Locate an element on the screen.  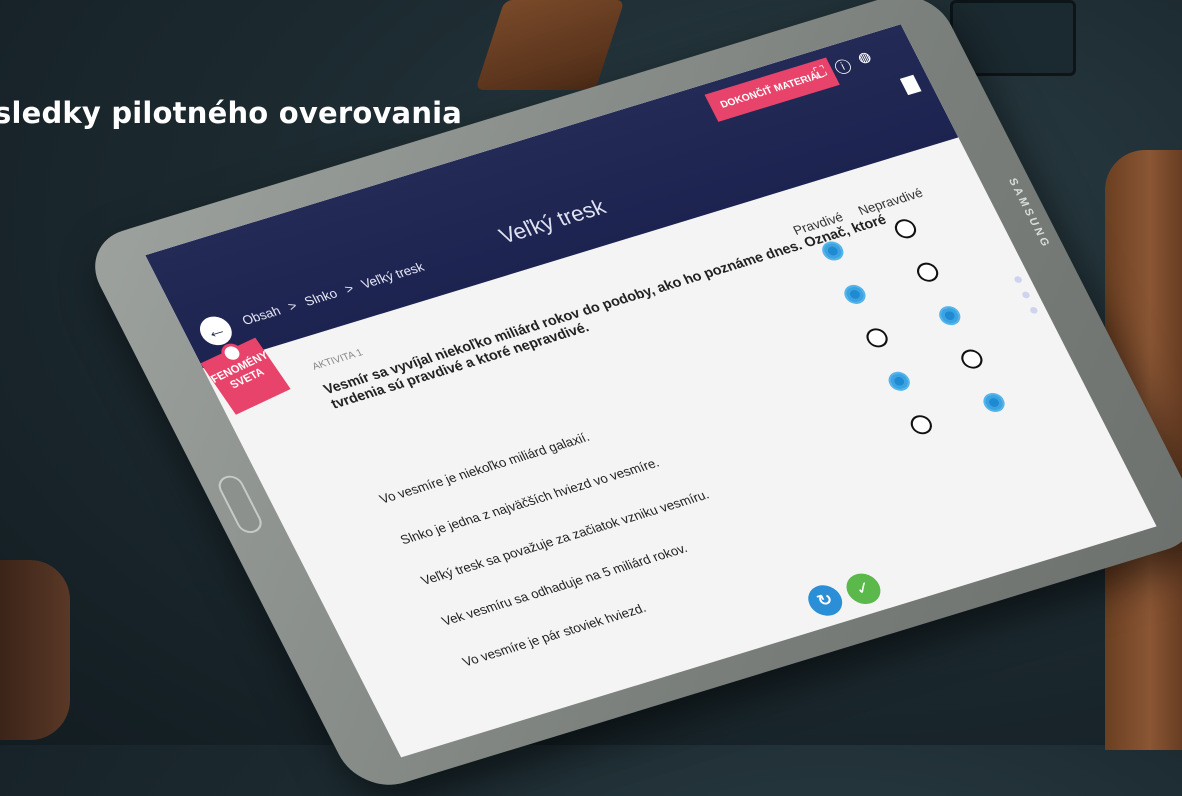
breadcrumb-item: Slnko is located at coordinates (321, 297).